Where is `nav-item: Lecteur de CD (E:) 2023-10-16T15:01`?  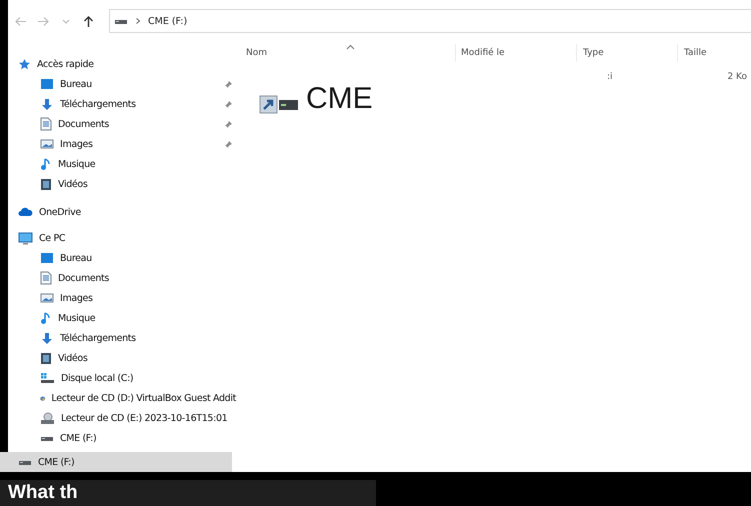 nav-item: Lecteur de CD (E:) 2023-10-16T15:01 is located at coordinates (122, 418).